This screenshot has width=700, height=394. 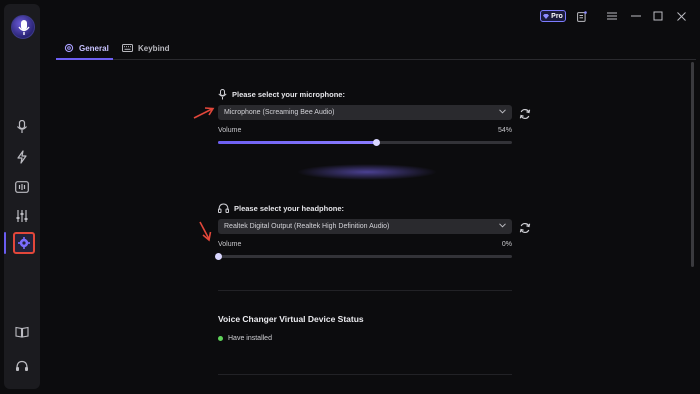 What do you see at coordinates (582, 16) in the screenshot?
I see `notes-icon` at bounding box center [582, 16].